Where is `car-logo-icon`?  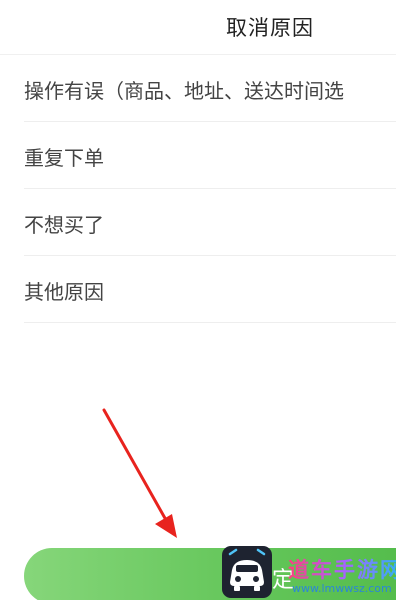 car-logo-icon is located at coordinates (247, 572).